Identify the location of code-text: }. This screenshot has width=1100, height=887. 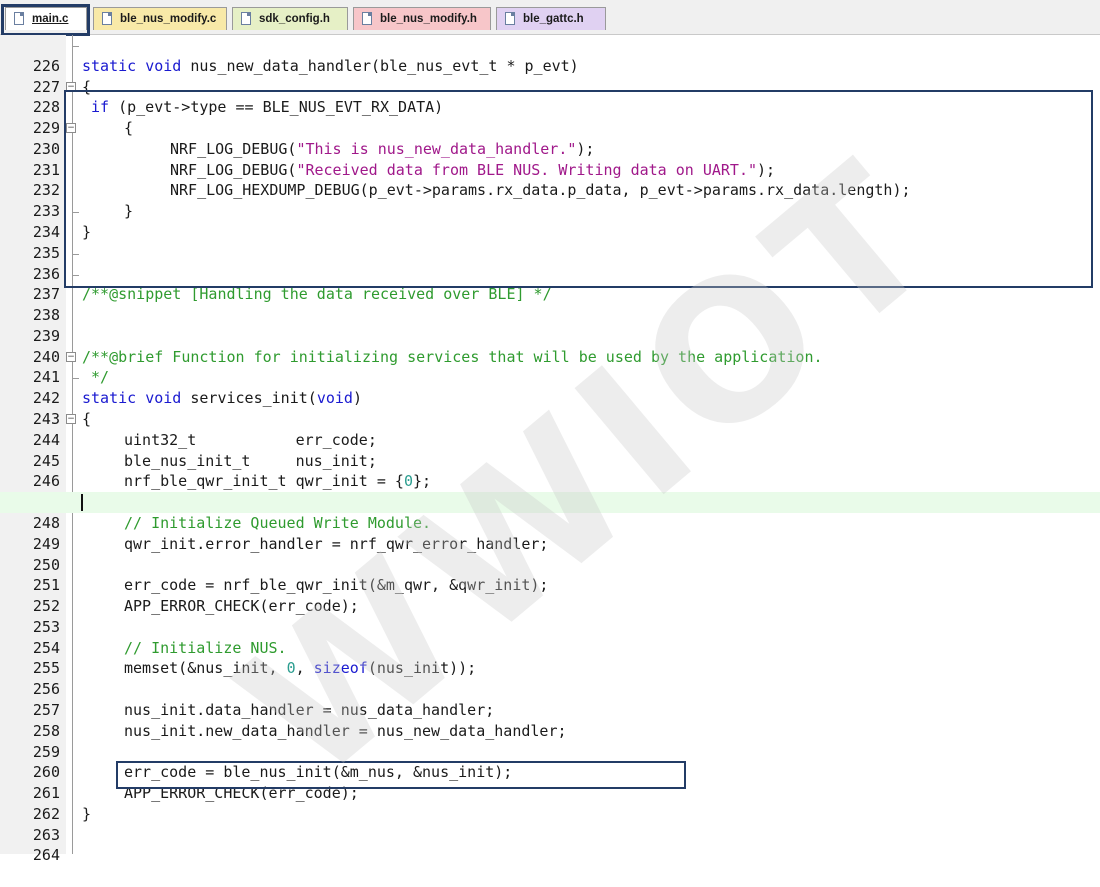
(87, 813).